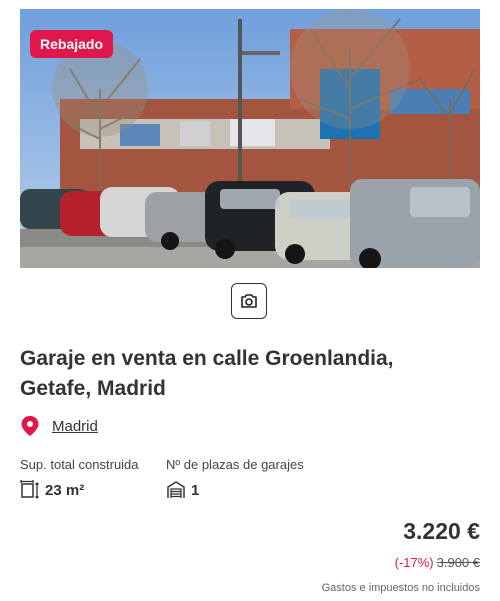 The height and width of the screenshot is (601, 500). I want to click on feature-label: Sup. total construida, so click(79, 464).